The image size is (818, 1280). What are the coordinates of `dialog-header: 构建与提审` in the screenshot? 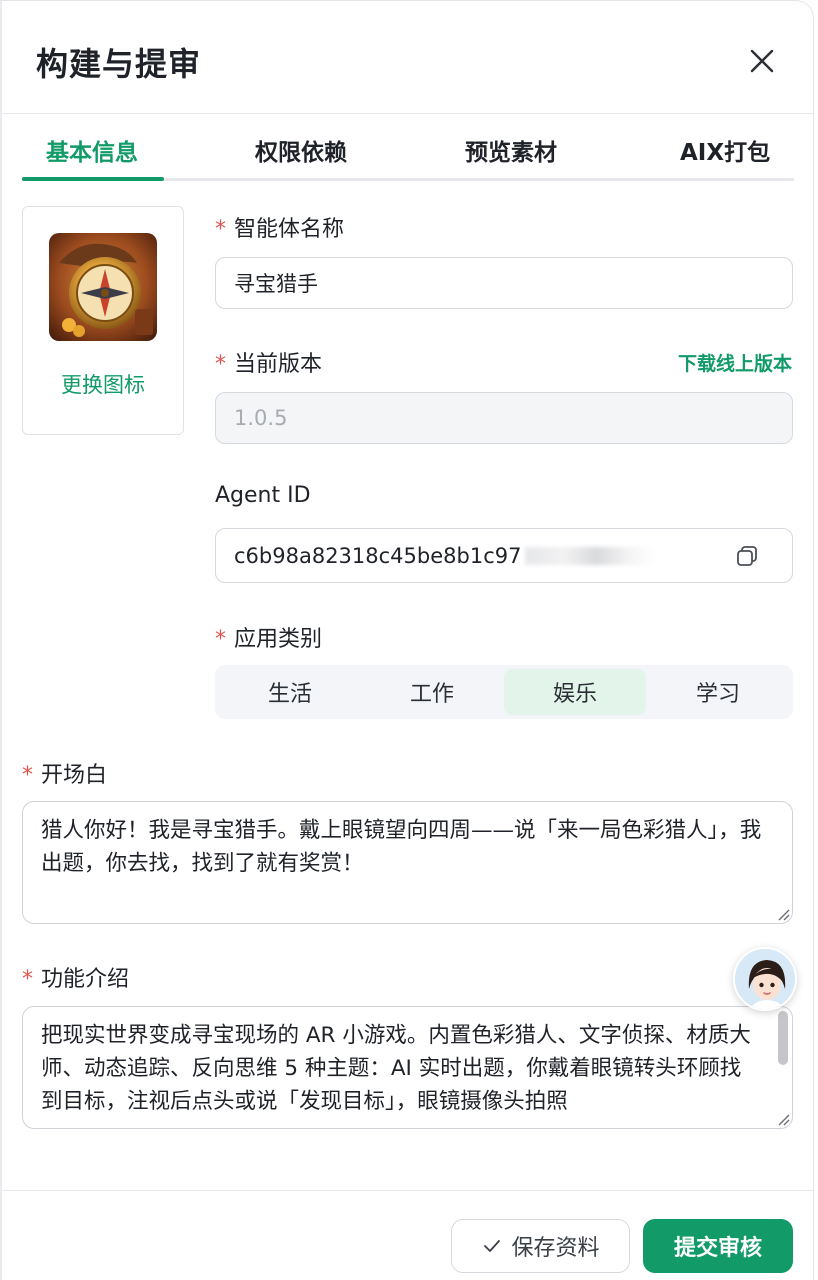 It's located at (406, 57).